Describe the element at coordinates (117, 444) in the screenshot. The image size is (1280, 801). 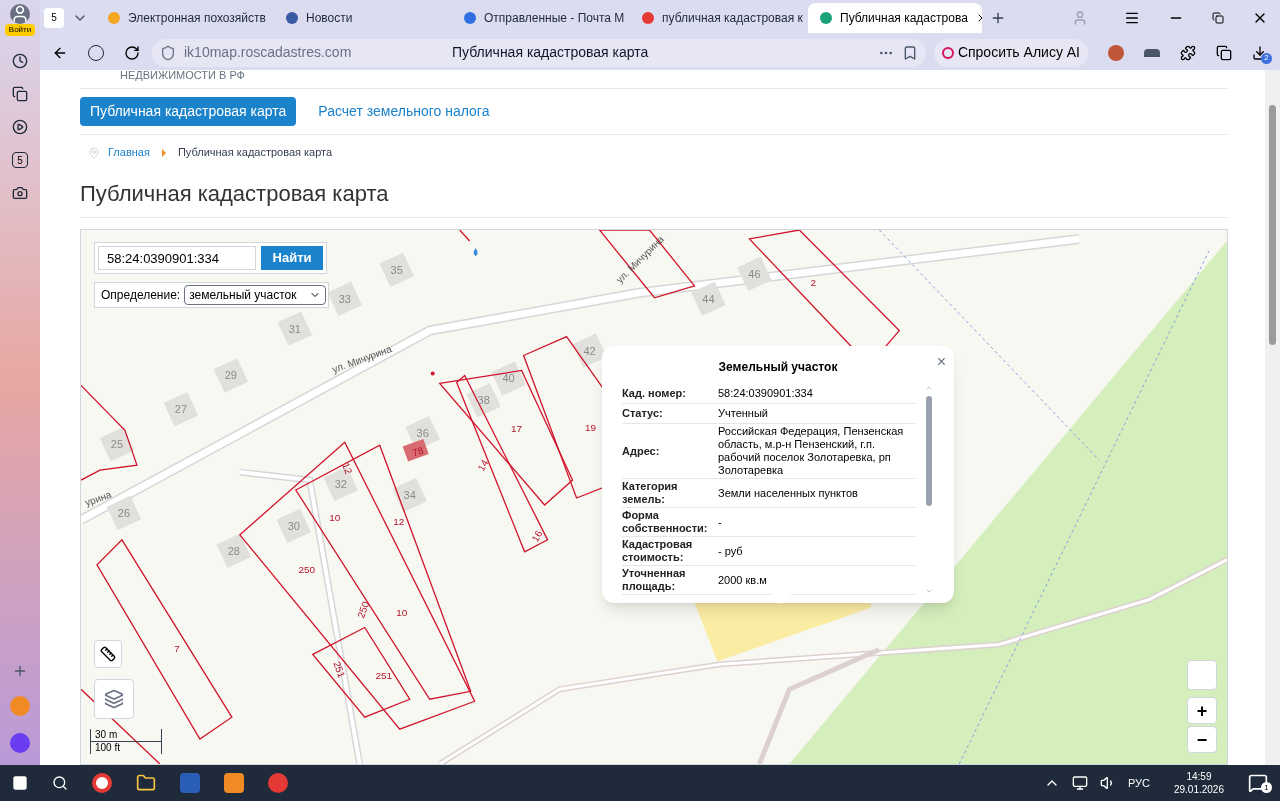
I see `house-number: 25` at that location.